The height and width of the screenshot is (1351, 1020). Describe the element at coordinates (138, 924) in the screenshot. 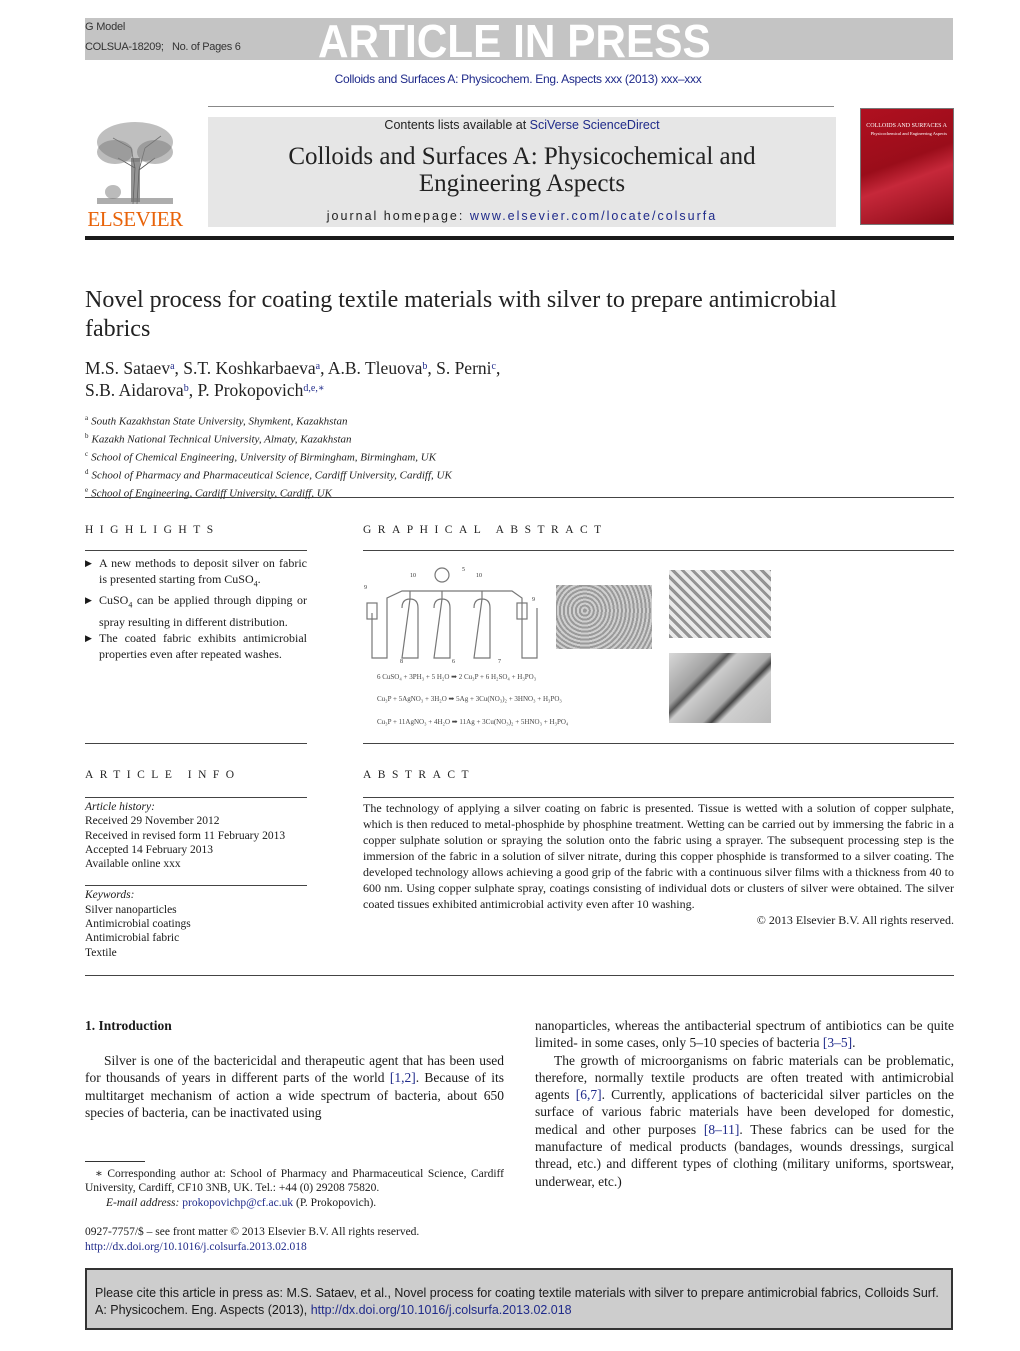

I see `keyword: Antimicrobial coatings` at that location.